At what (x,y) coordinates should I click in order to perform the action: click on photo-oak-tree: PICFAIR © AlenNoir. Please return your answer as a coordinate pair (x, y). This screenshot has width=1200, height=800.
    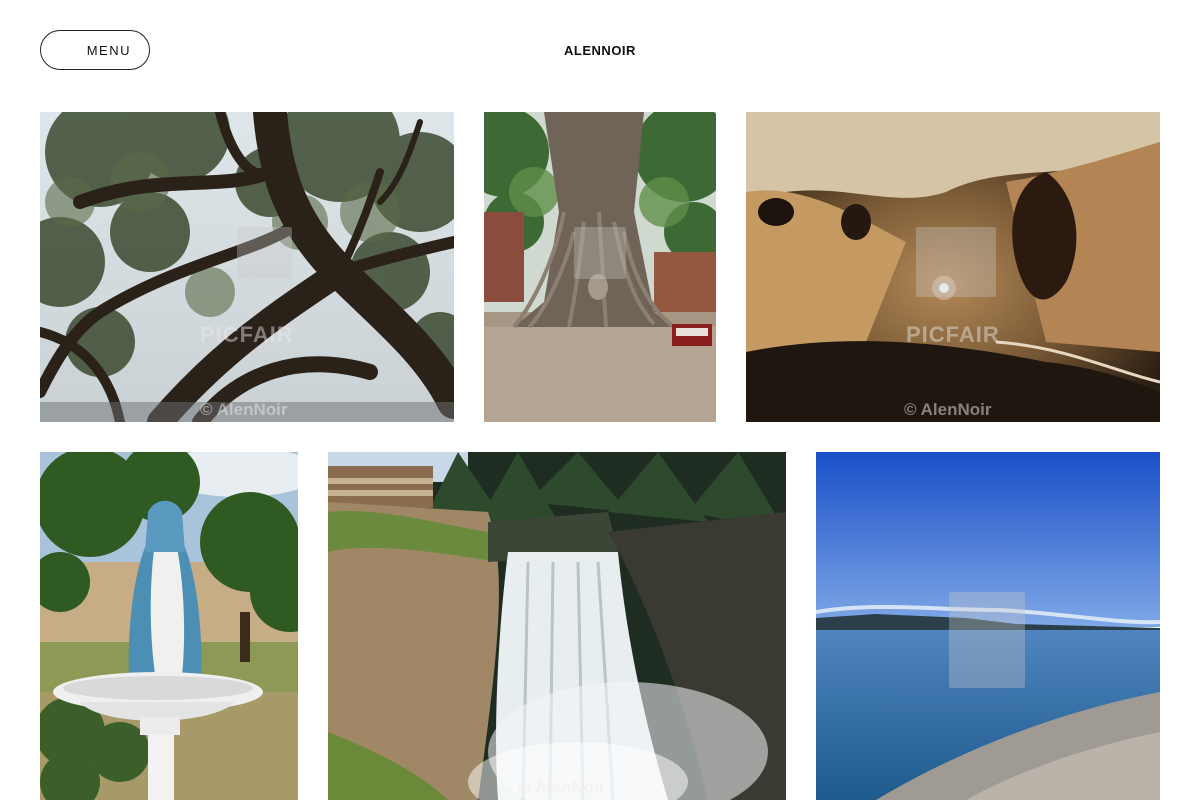
    Looking at the image, I should click on (247, 267).